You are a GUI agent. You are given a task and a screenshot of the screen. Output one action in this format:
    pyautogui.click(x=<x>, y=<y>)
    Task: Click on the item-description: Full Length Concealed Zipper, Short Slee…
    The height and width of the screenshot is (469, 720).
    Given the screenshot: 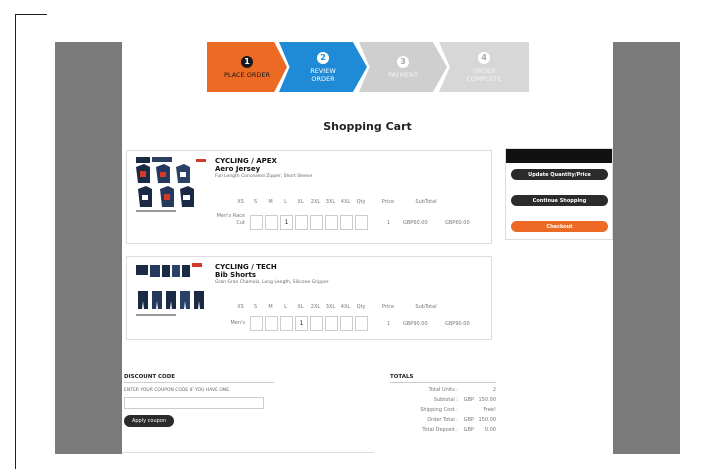 What is the action you would take?
    pyautogui.click(x=264, y=176)
    